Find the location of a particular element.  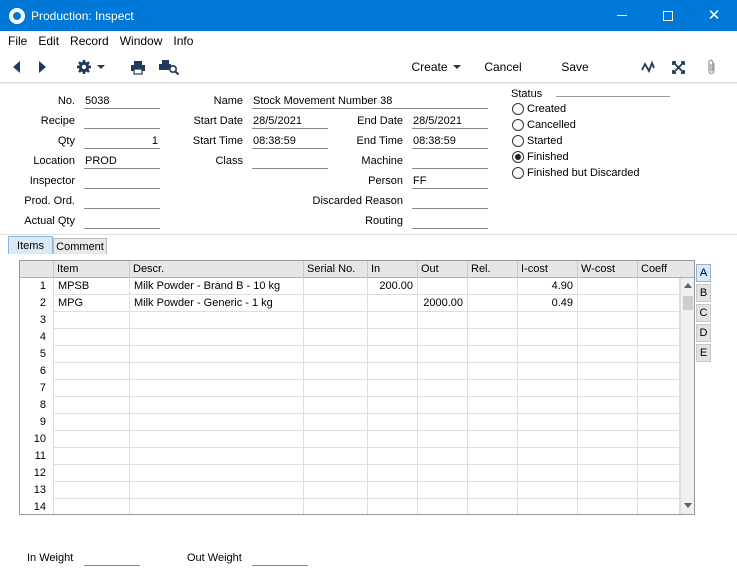

in-weight-field is located at coordinates (112, 558).